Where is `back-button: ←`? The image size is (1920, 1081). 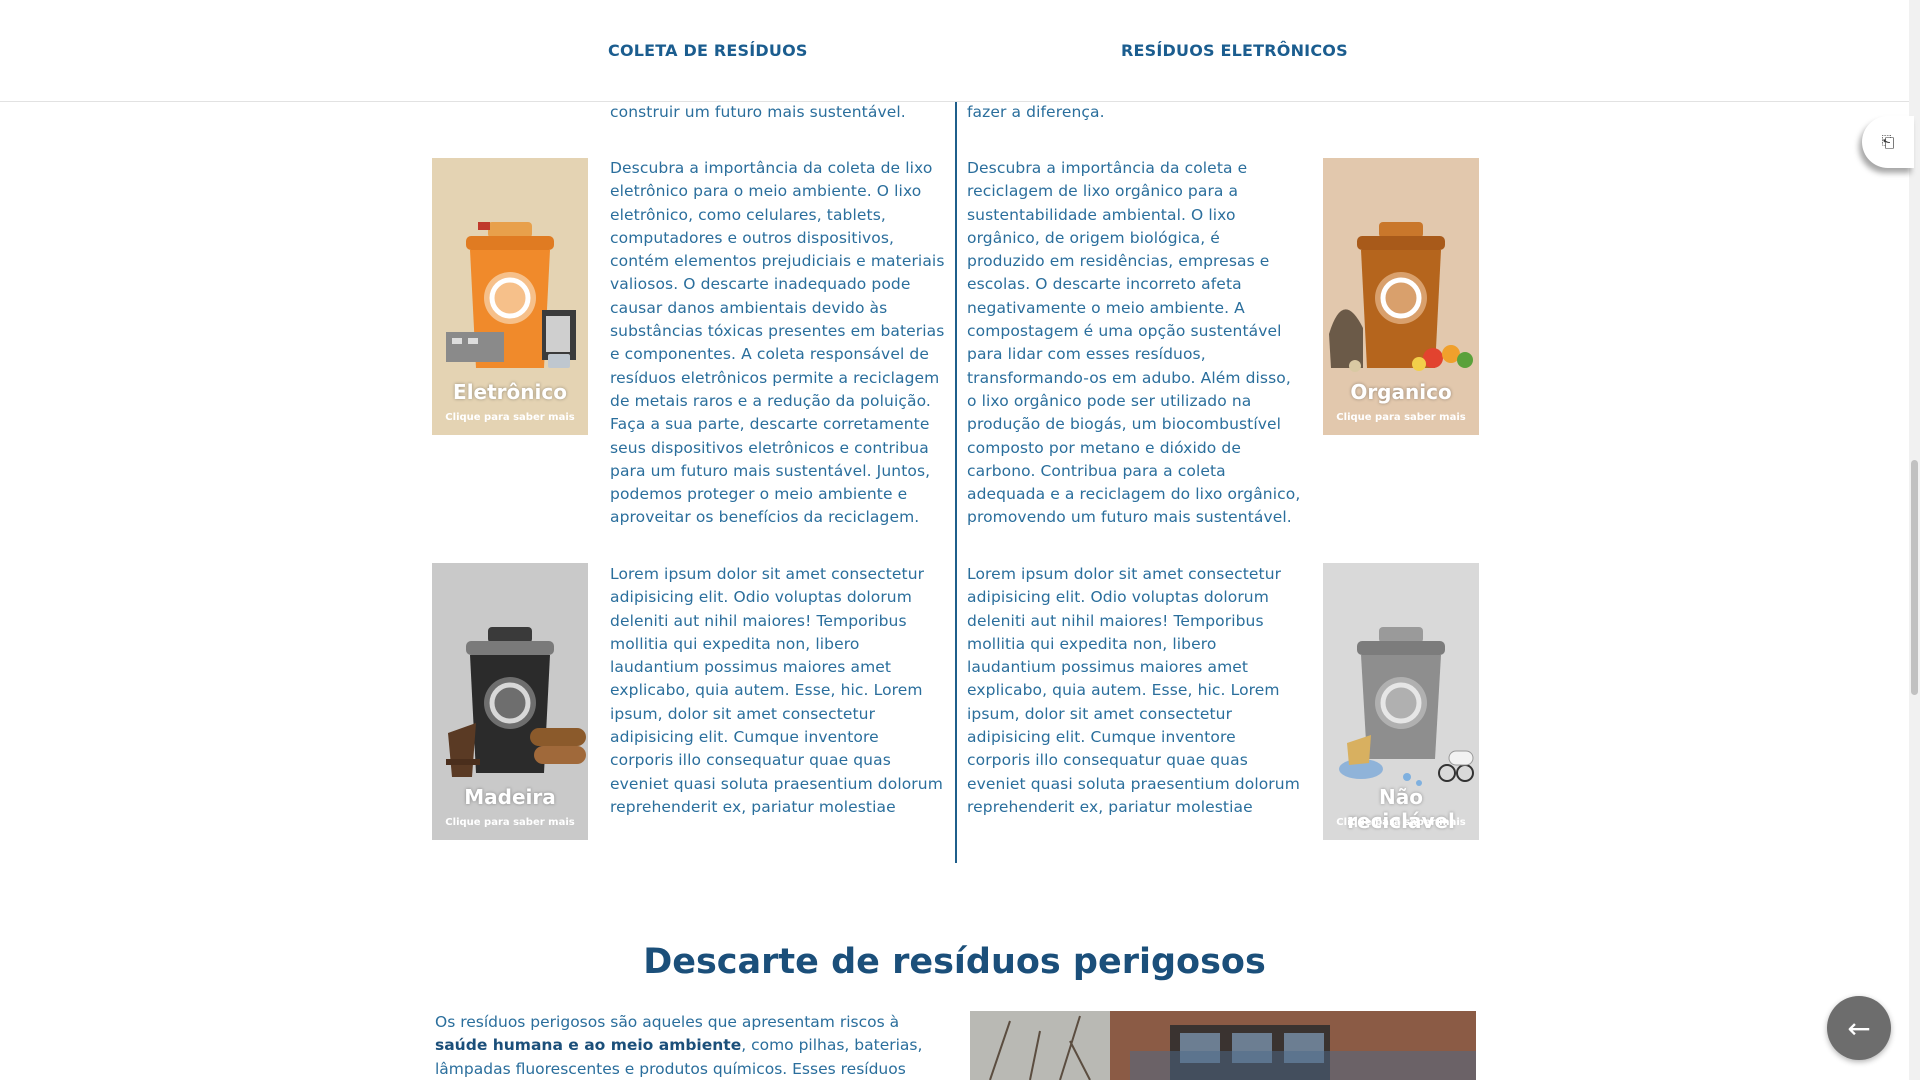
back-button: ← is located at coordinates (1859, 1028).